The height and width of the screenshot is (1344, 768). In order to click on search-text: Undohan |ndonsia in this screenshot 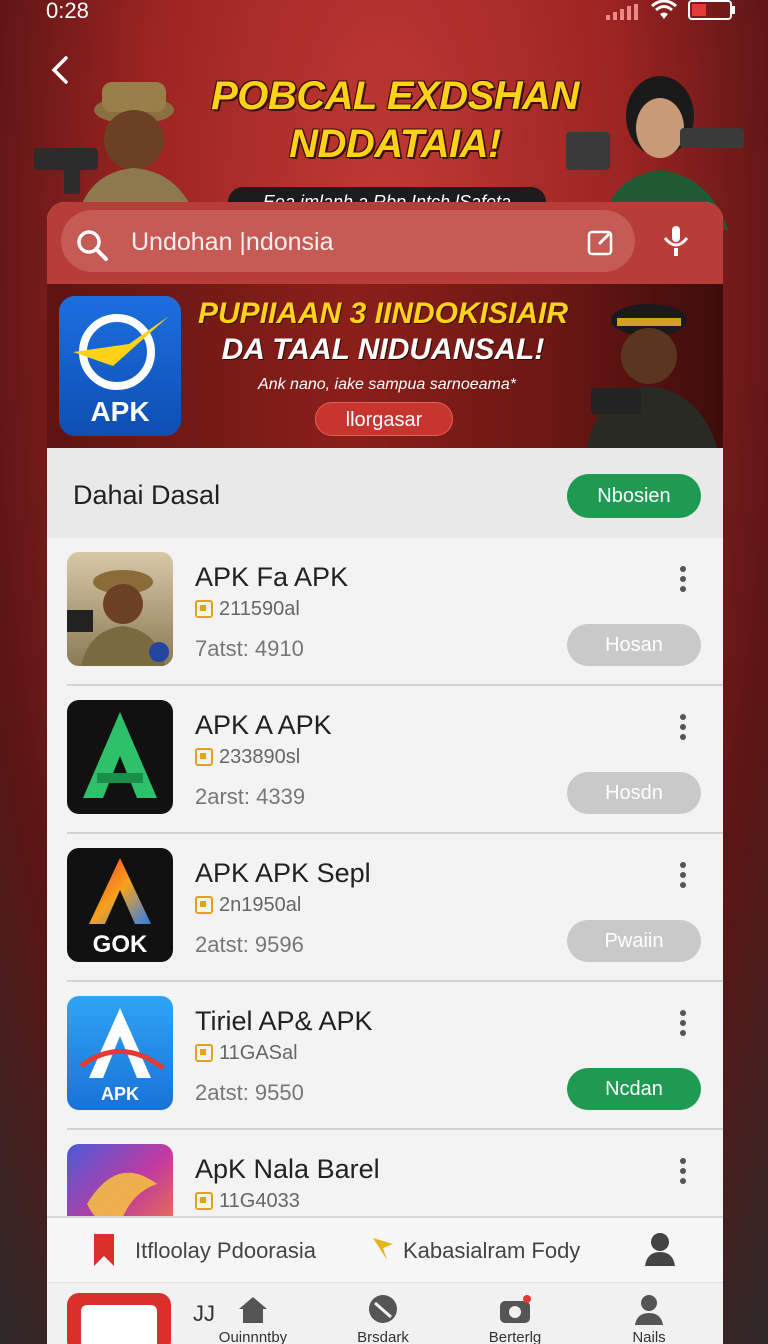, I will do `click(232, 242)`.